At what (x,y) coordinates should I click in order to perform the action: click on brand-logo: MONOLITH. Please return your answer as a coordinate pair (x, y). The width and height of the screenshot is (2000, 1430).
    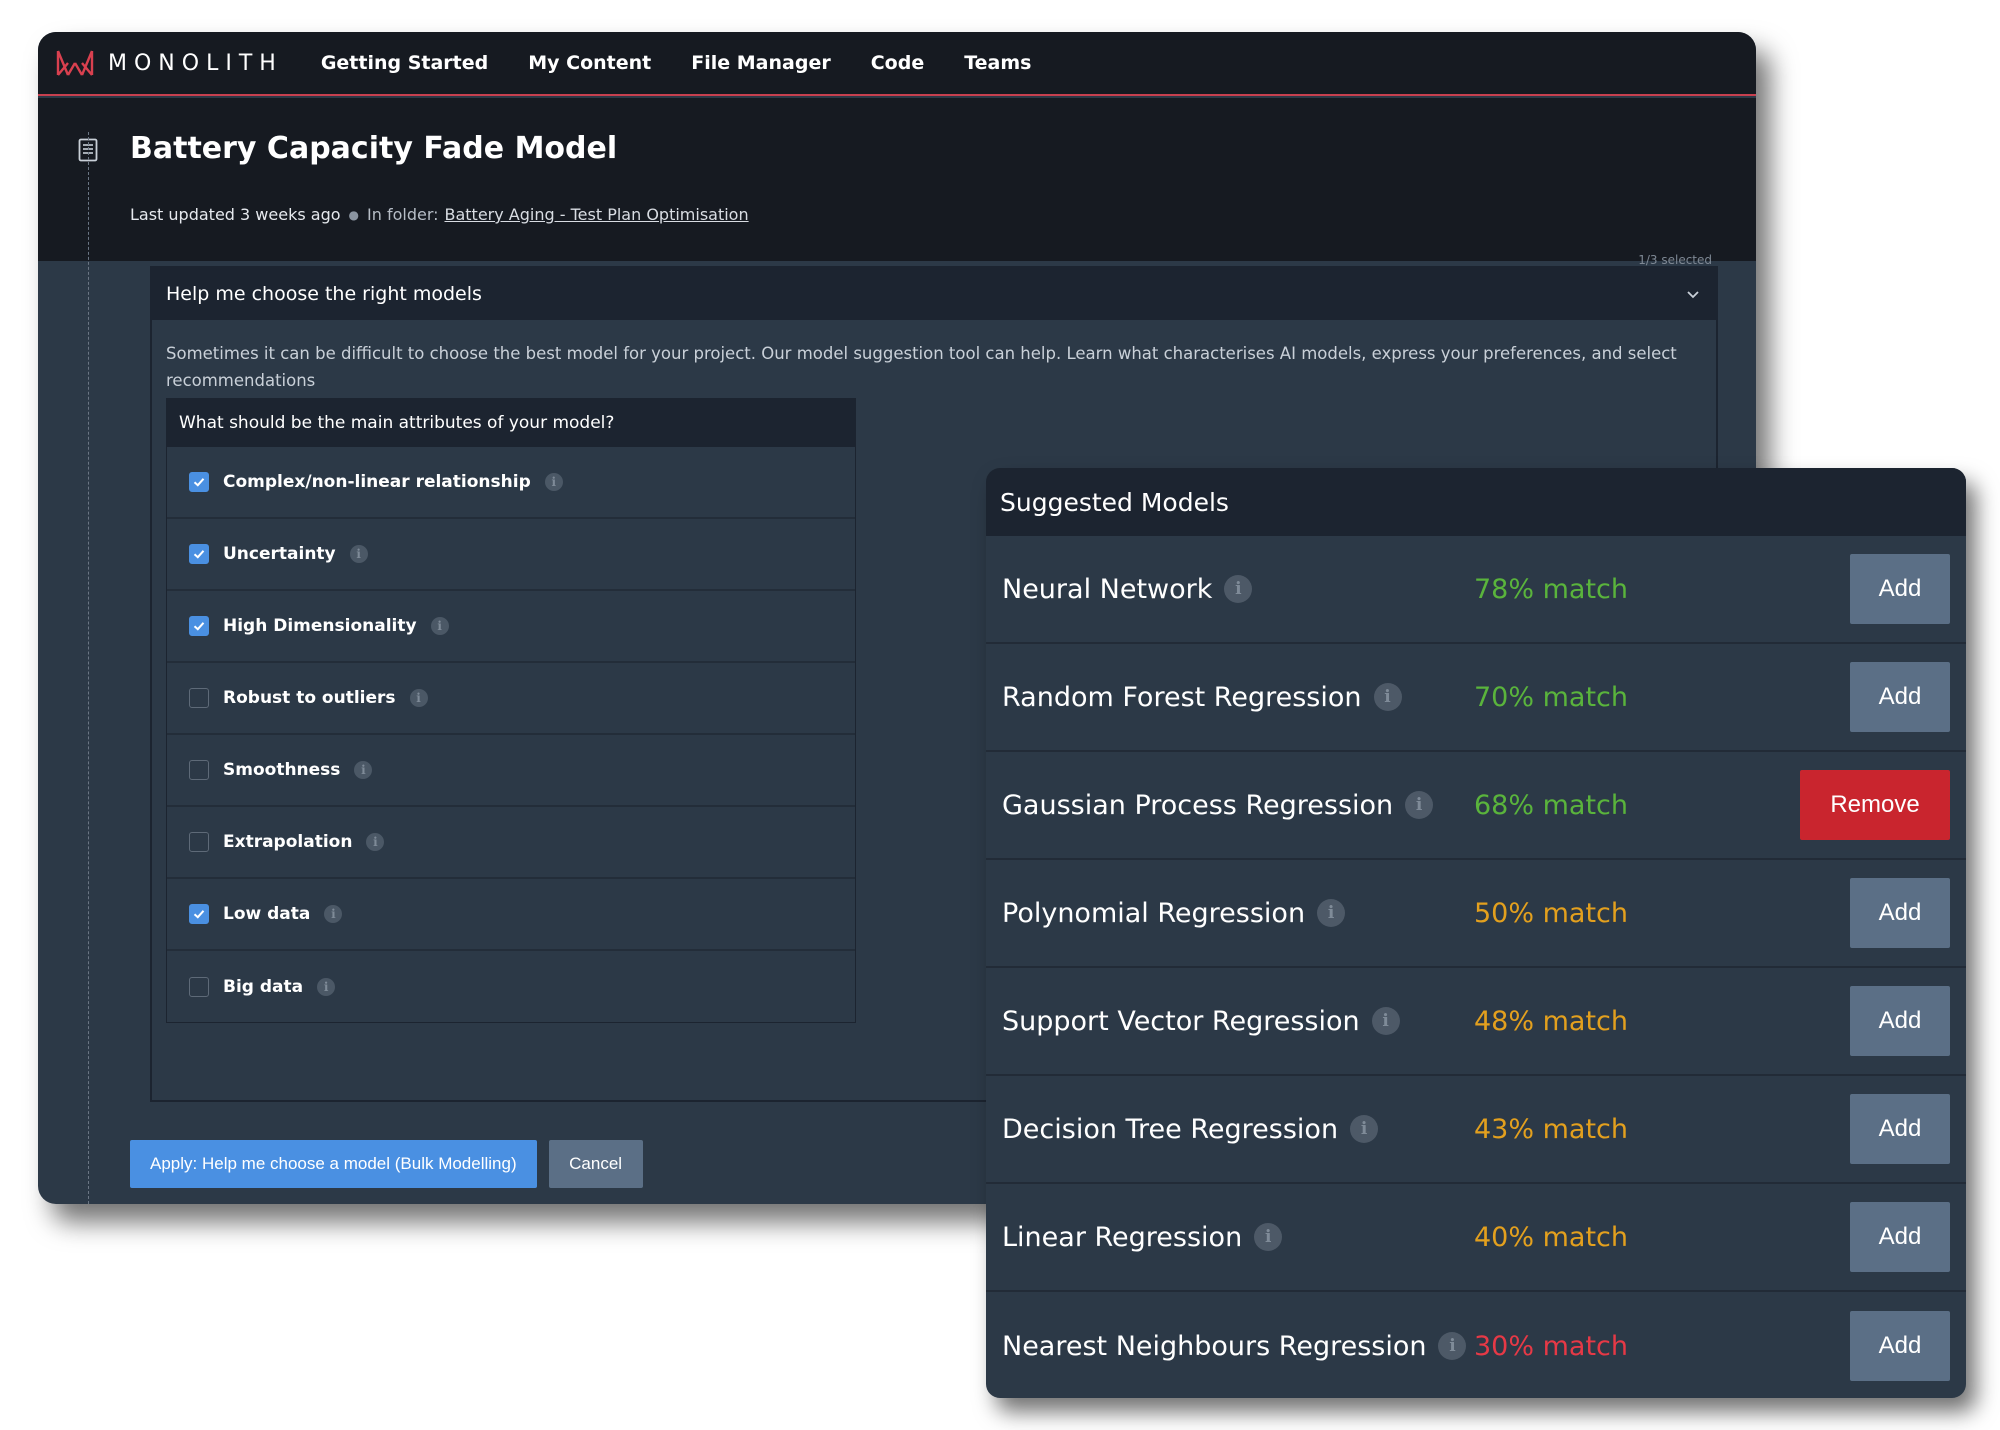
    Looking at the image, I should click on (169, 63).